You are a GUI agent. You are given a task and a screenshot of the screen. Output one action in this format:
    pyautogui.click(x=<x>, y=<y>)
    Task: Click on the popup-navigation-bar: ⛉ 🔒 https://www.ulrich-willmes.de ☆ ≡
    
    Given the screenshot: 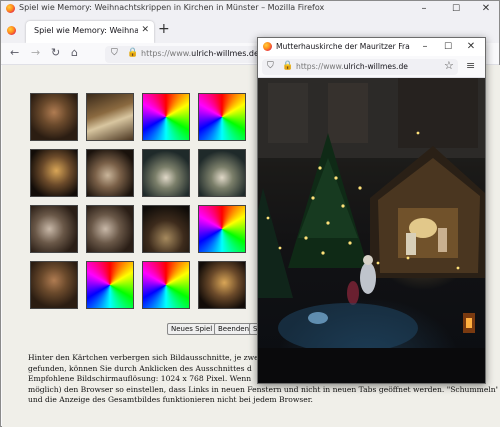 What is the action you would take?
    pyautogui.click(x=371, y=67)
    